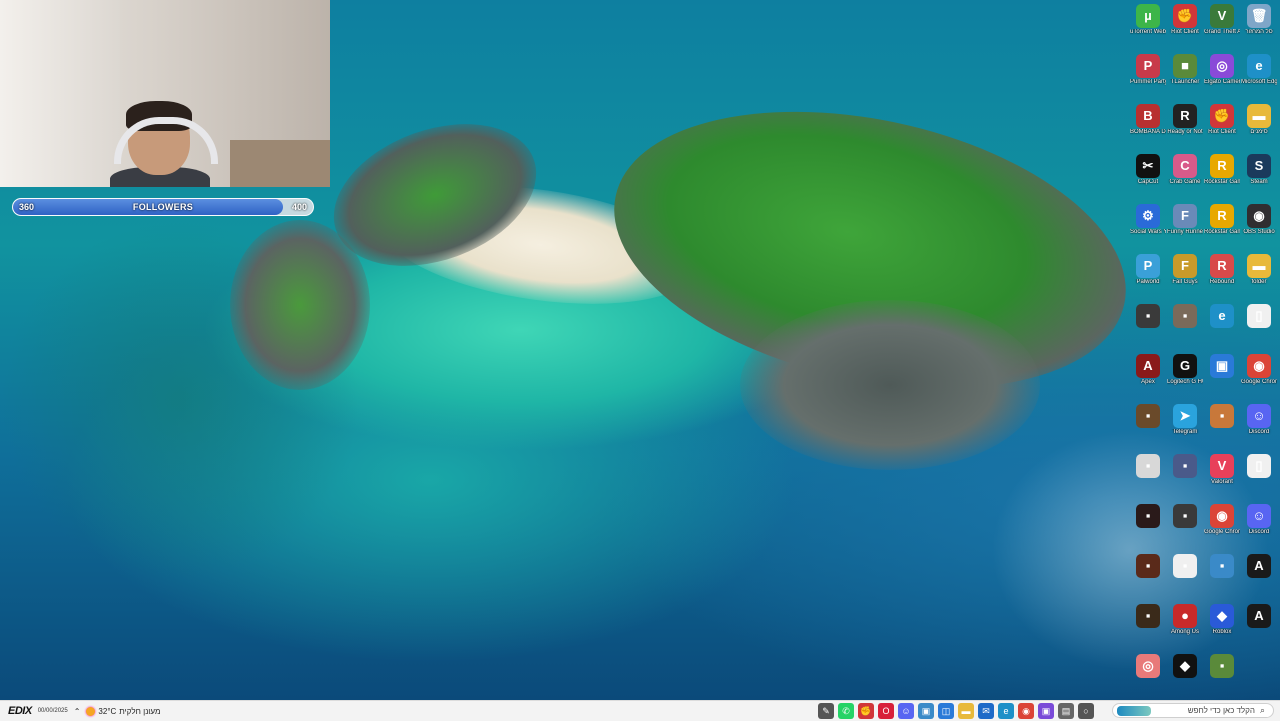  I want to click on taskbar-search: הקלד כאן כדי לחפש ⌕, so click(1193, 710).